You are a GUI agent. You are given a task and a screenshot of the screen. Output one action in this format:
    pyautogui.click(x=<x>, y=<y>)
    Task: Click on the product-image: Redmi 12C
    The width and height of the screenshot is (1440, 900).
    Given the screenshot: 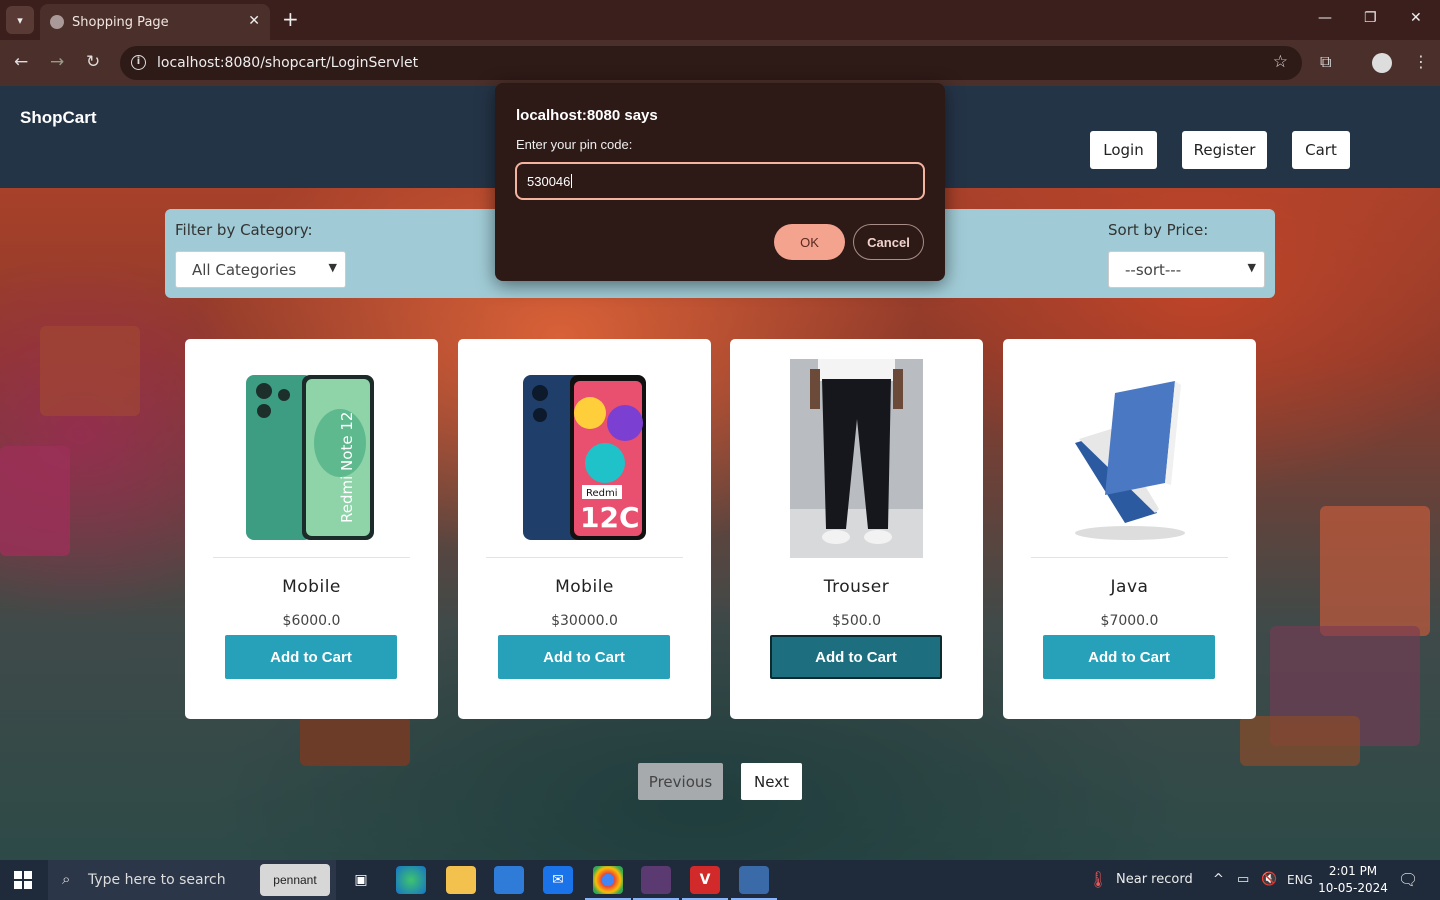 What is the action you would take?
    pyautogui.click(x=584, y=458)
    